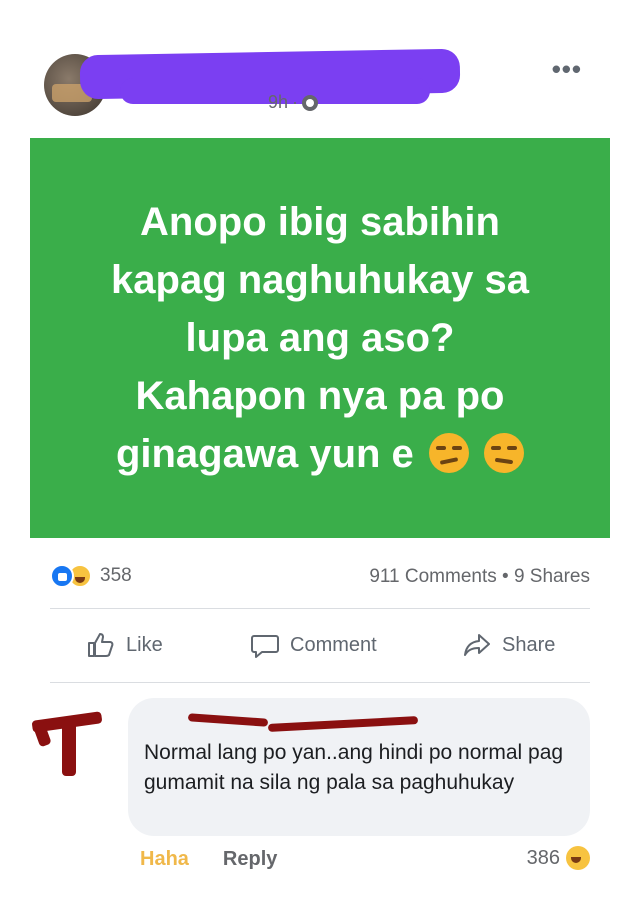 This screenshot has height=900, width=640. Describe the element at coordinates (479, 577) in the screenshot. I see `comments-shares-count: 911 Comments • 9 Shares` at that location.